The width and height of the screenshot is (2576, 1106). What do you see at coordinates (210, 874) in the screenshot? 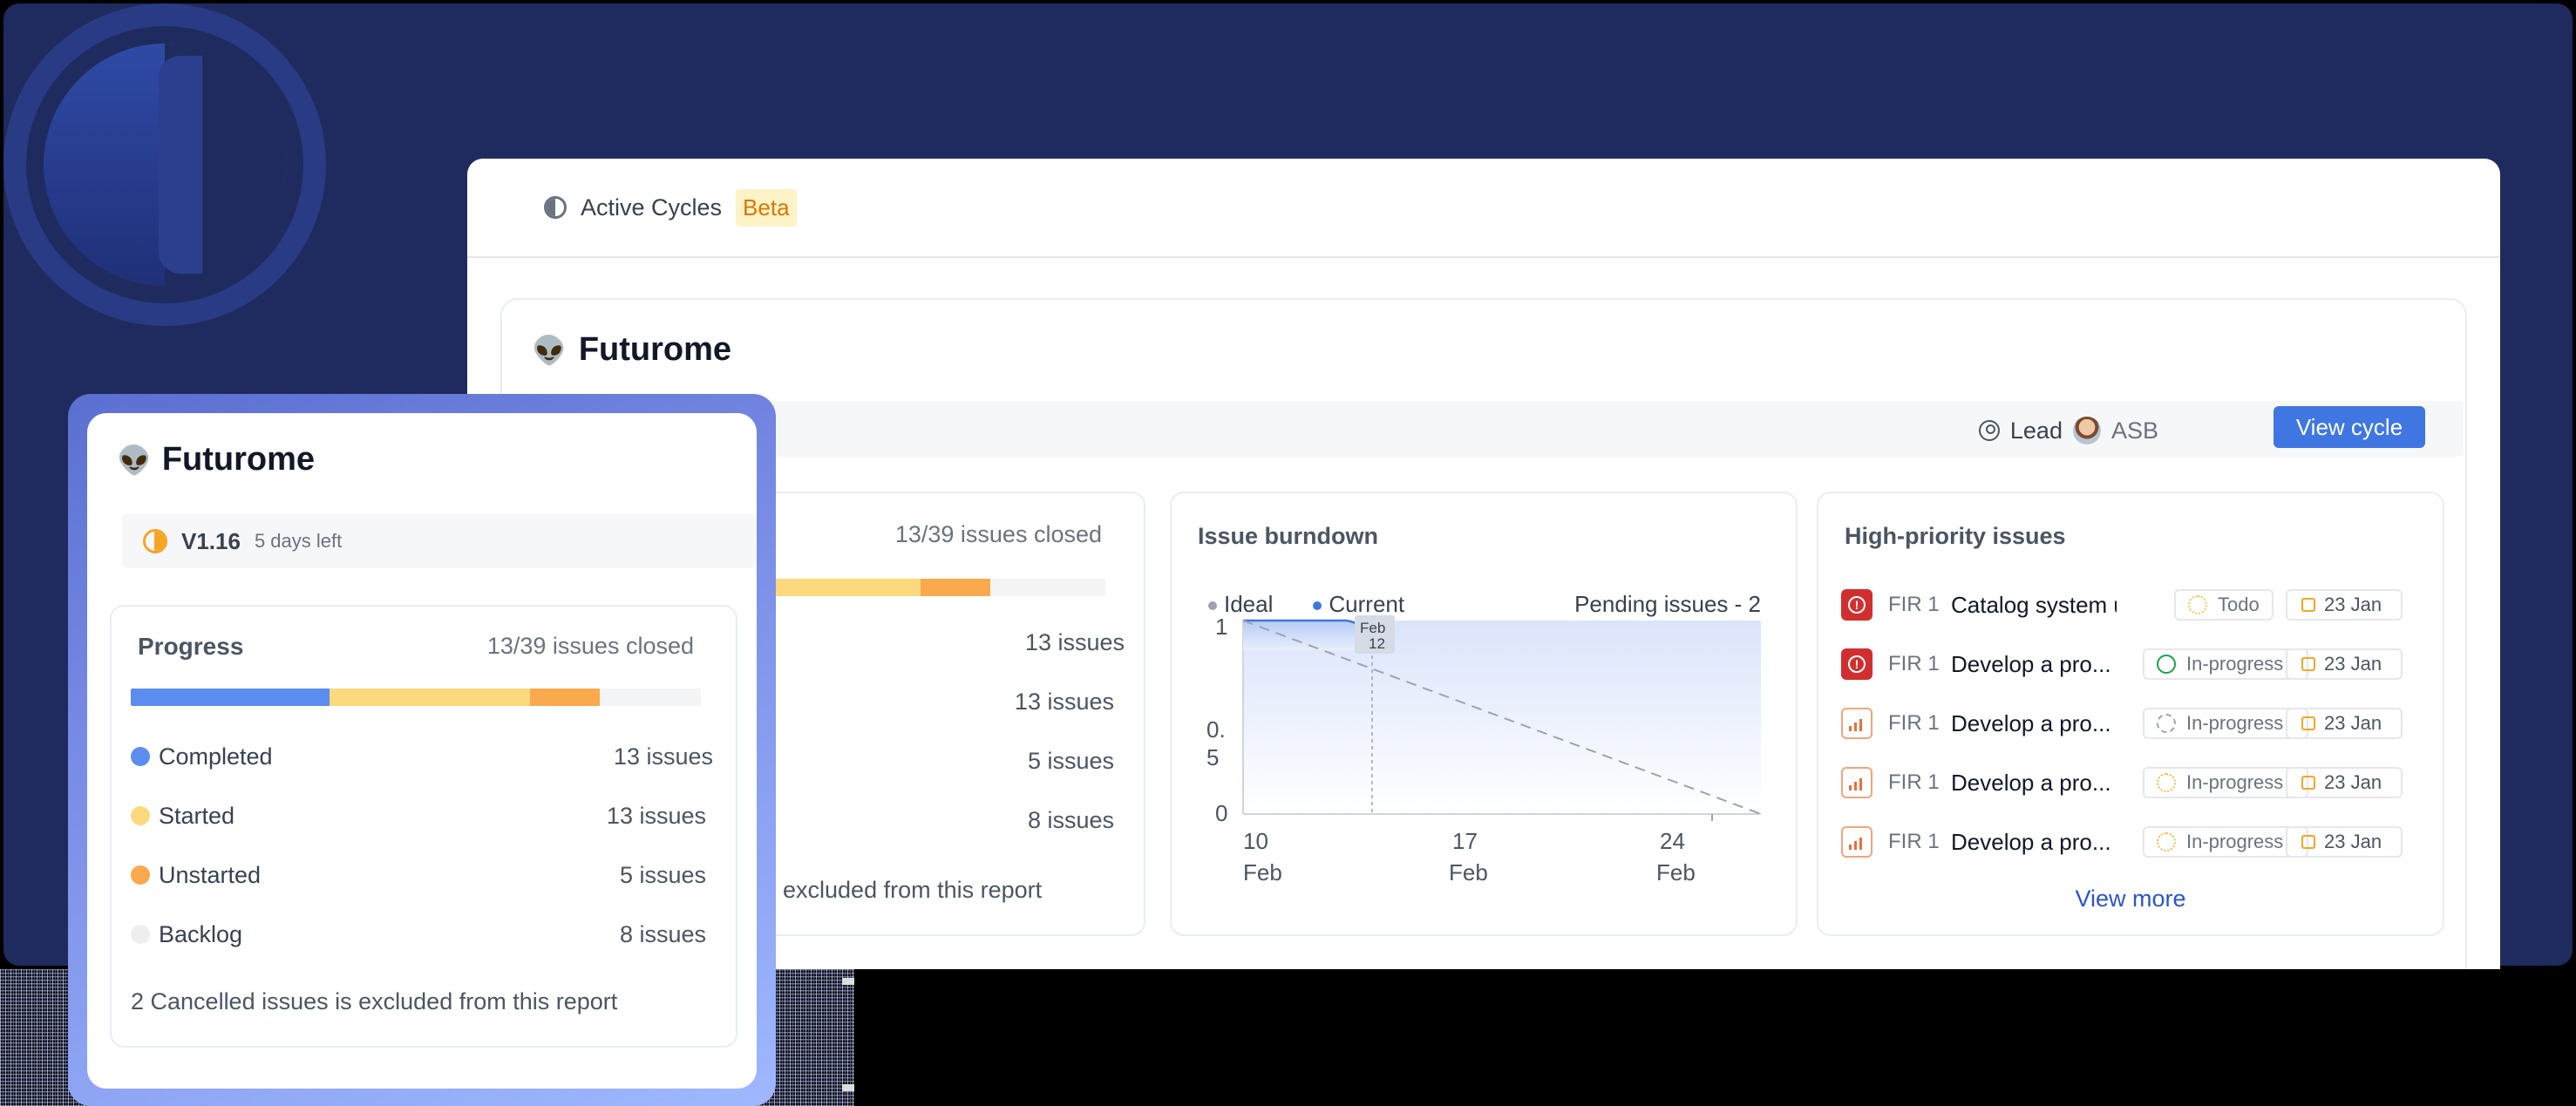
I see `state-name: Unstarted` at bounding box center [210, 874].